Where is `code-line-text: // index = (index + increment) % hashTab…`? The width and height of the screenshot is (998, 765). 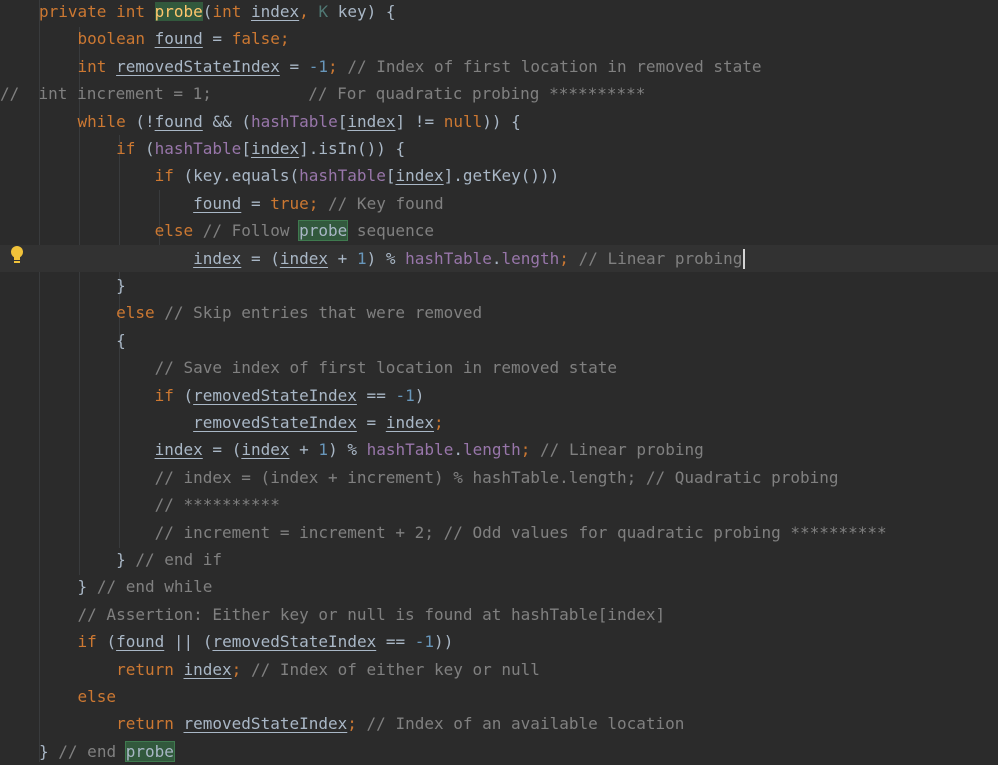
code-line-text: // index = (index + increment) % hashTab… is located at coordinates (496, 477).